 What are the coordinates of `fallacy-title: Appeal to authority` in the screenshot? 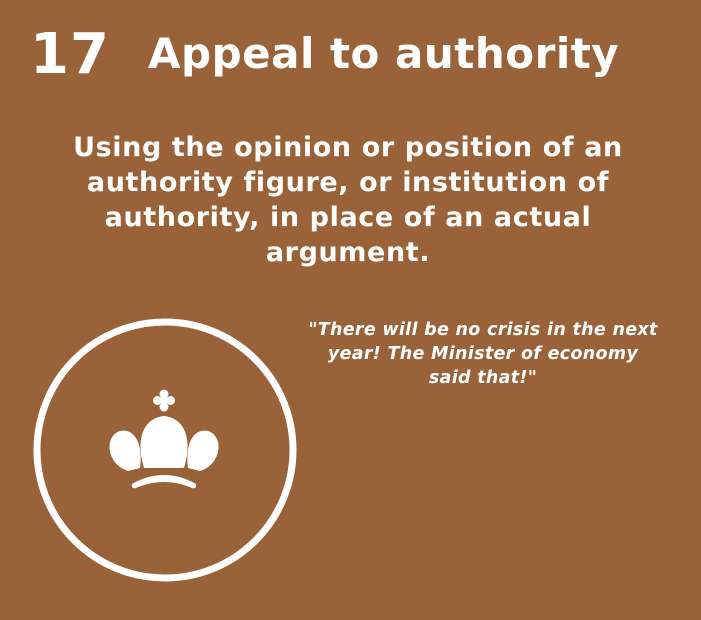 It's located at (384, 53).